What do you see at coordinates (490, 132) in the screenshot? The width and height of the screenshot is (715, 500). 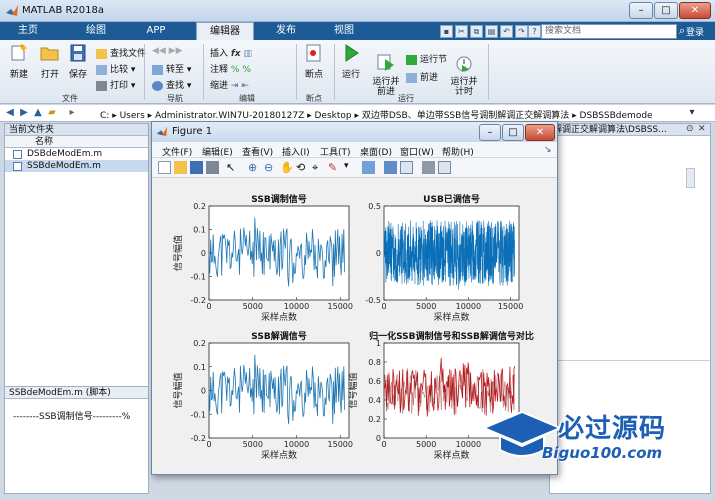 I see `figure-minimize-button: –` at bounding box center [490, 132].